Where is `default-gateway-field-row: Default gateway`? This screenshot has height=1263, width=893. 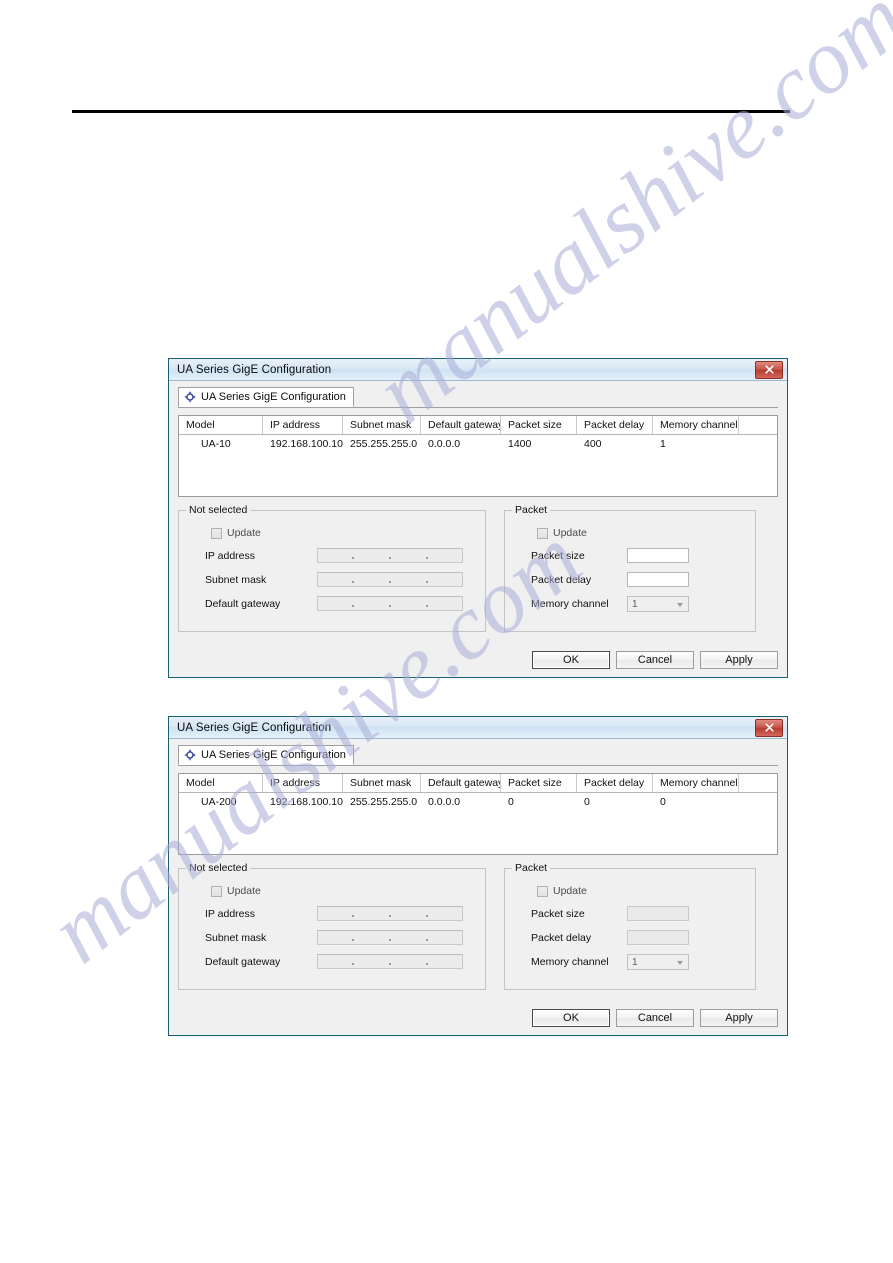 default-gateway-field-row: Default gateway is located at coordinates (332, 603).